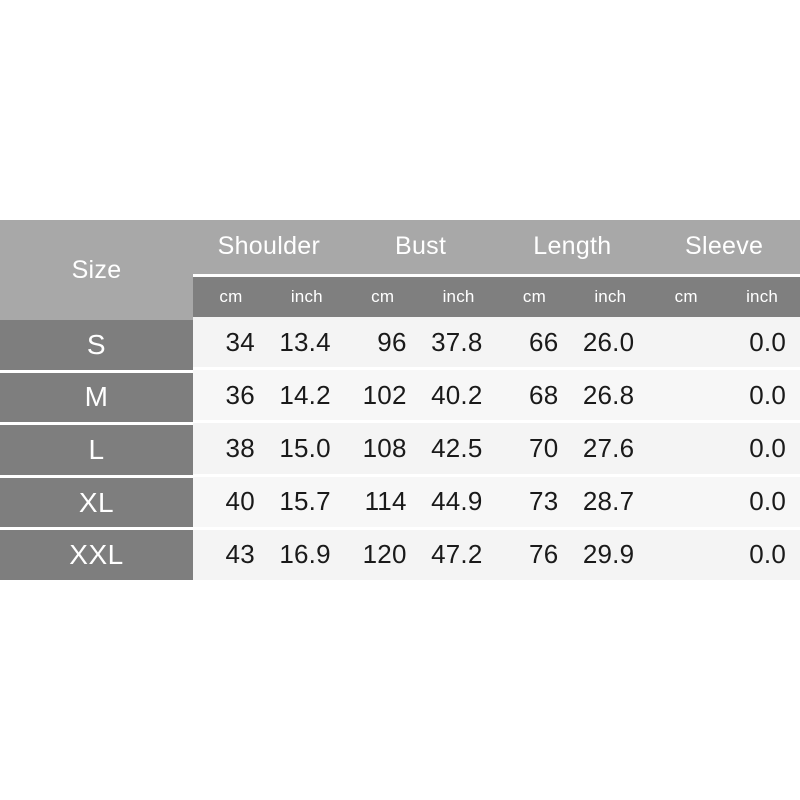 The height and width of the screenshot is (800, 800). Describe the element at coordinates (384, 554) in the screenshot. I see `cell-bust-cm: 120` at that location.